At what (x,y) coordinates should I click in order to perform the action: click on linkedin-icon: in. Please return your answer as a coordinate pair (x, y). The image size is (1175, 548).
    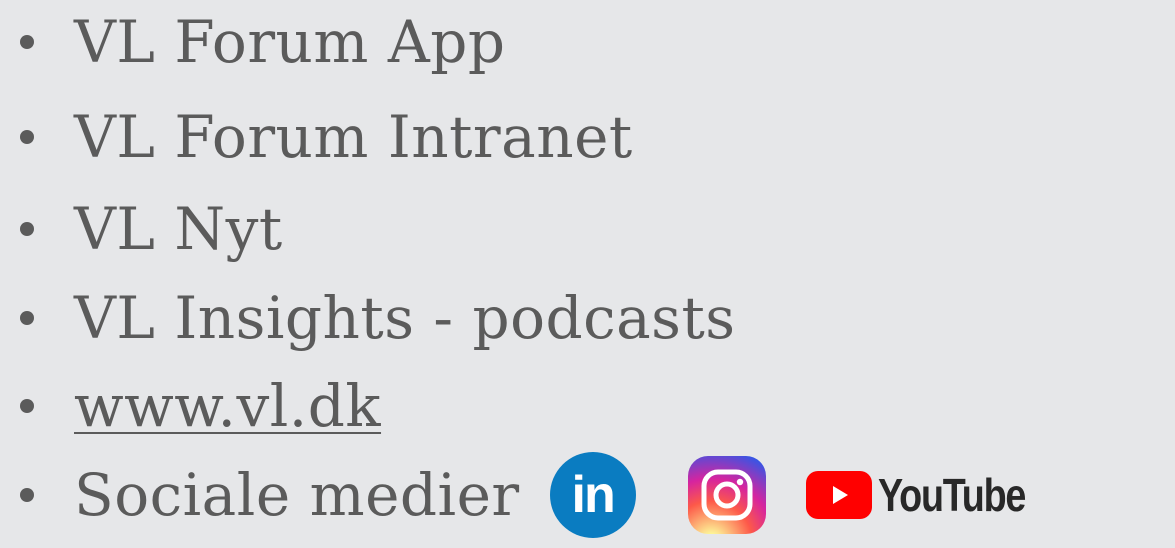
    Looking at the image, I should click on (592, 495).